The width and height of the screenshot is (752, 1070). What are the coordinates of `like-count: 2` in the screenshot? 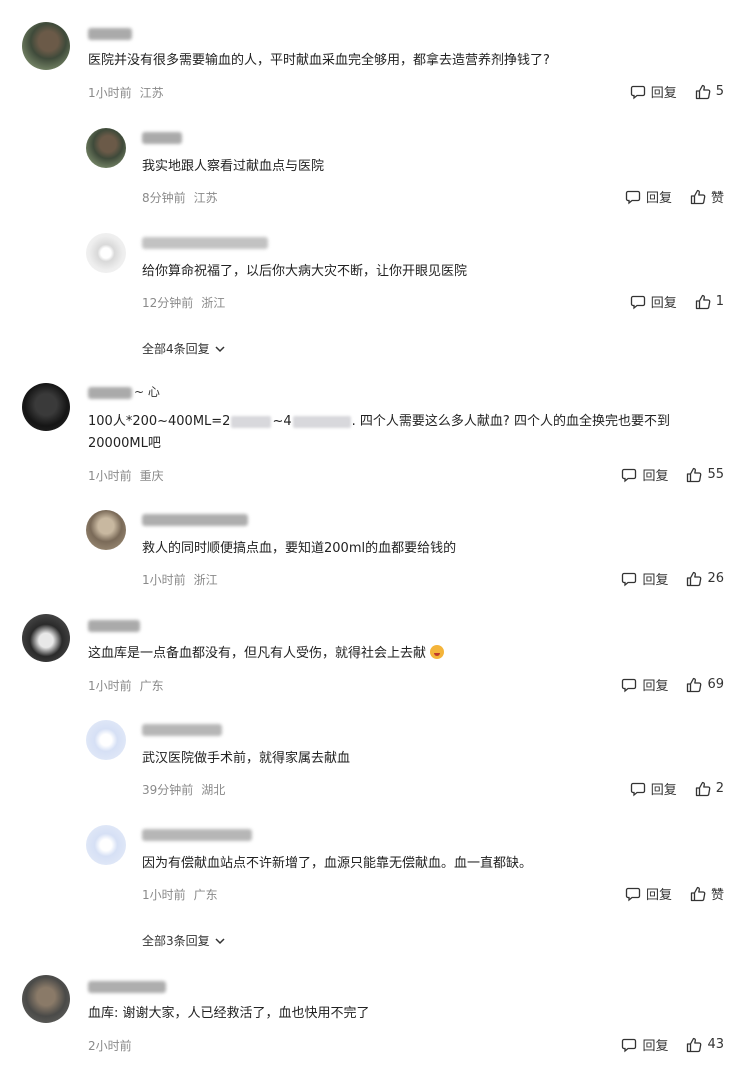 It's located at (719, 788).